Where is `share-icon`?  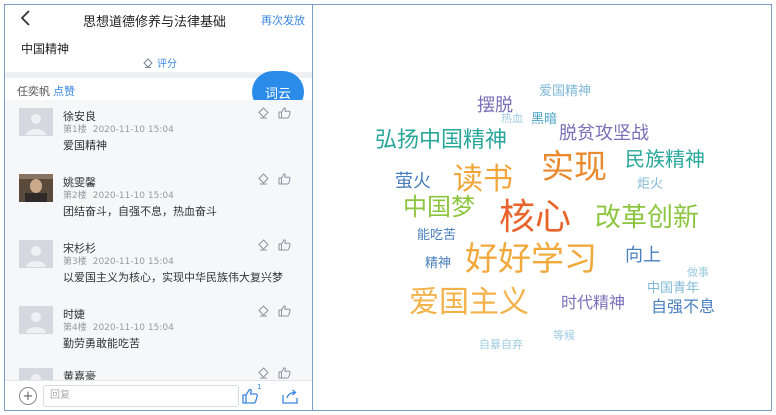
share-icon is located at coordinates (290, 396).